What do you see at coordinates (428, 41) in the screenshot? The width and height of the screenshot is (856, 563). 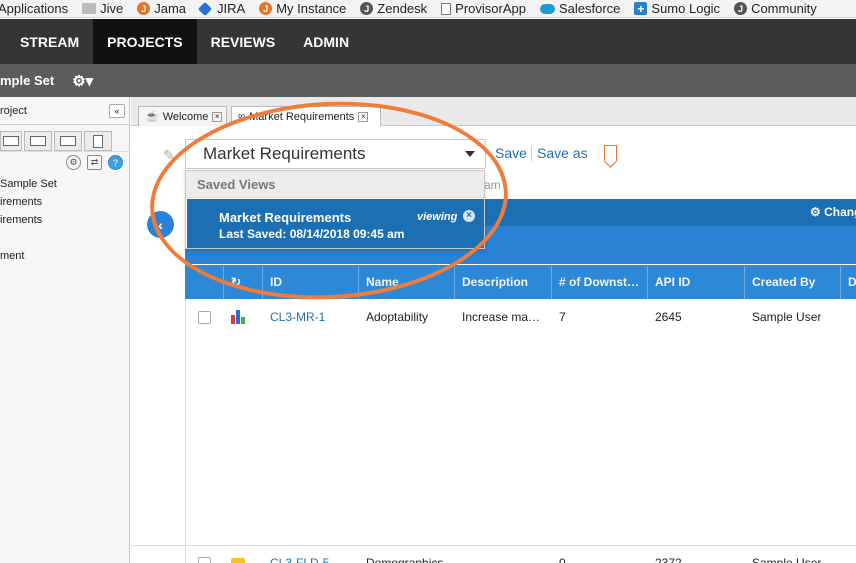 I see `top-nav: STREAM PROJECTS REVIEWS ADMIN` at bounding box center [428, 41].